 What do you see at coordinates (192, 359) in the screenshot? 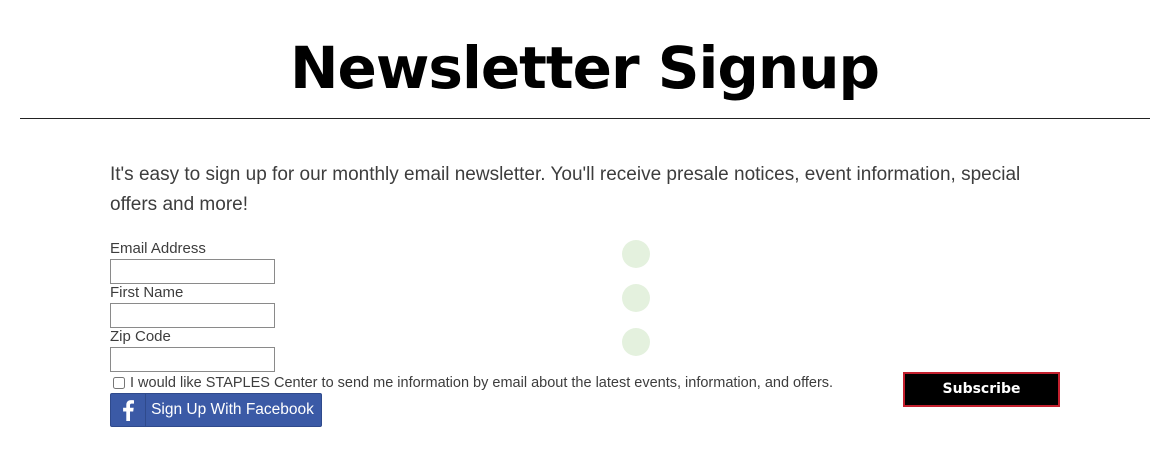
I see `zip-code-field` at bounding box center [192, 359].